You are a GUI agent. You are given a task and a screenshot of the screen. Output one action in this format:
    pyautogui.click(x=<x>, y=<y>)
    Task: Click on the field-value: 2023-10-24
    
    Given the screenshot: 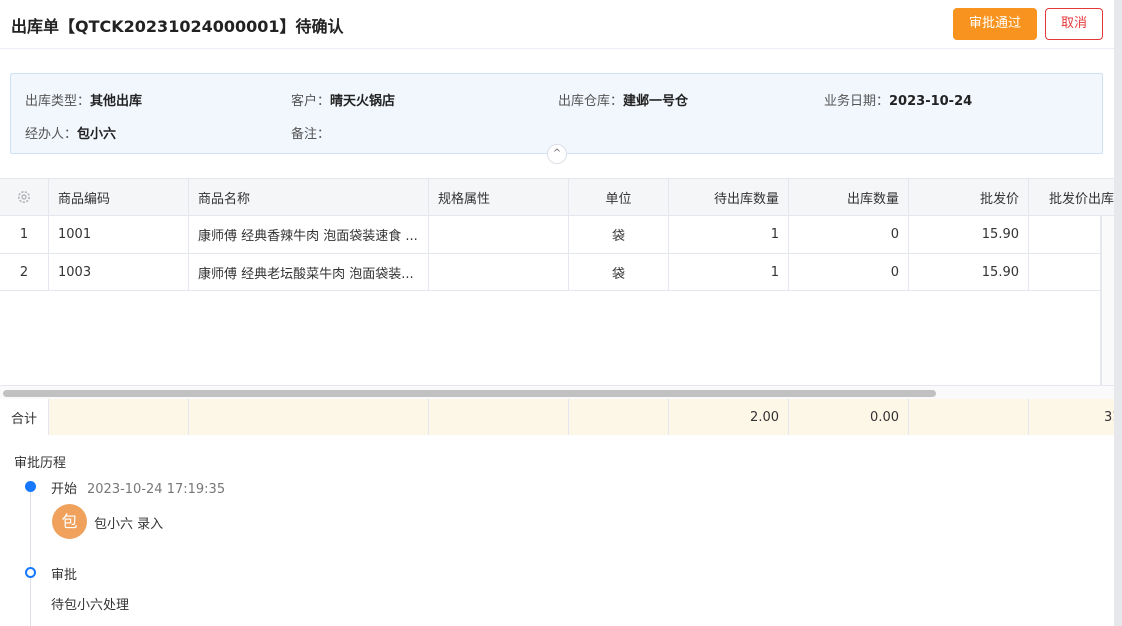 What is the action you would take?
    pyautogui.click(x=931, y=101)
    